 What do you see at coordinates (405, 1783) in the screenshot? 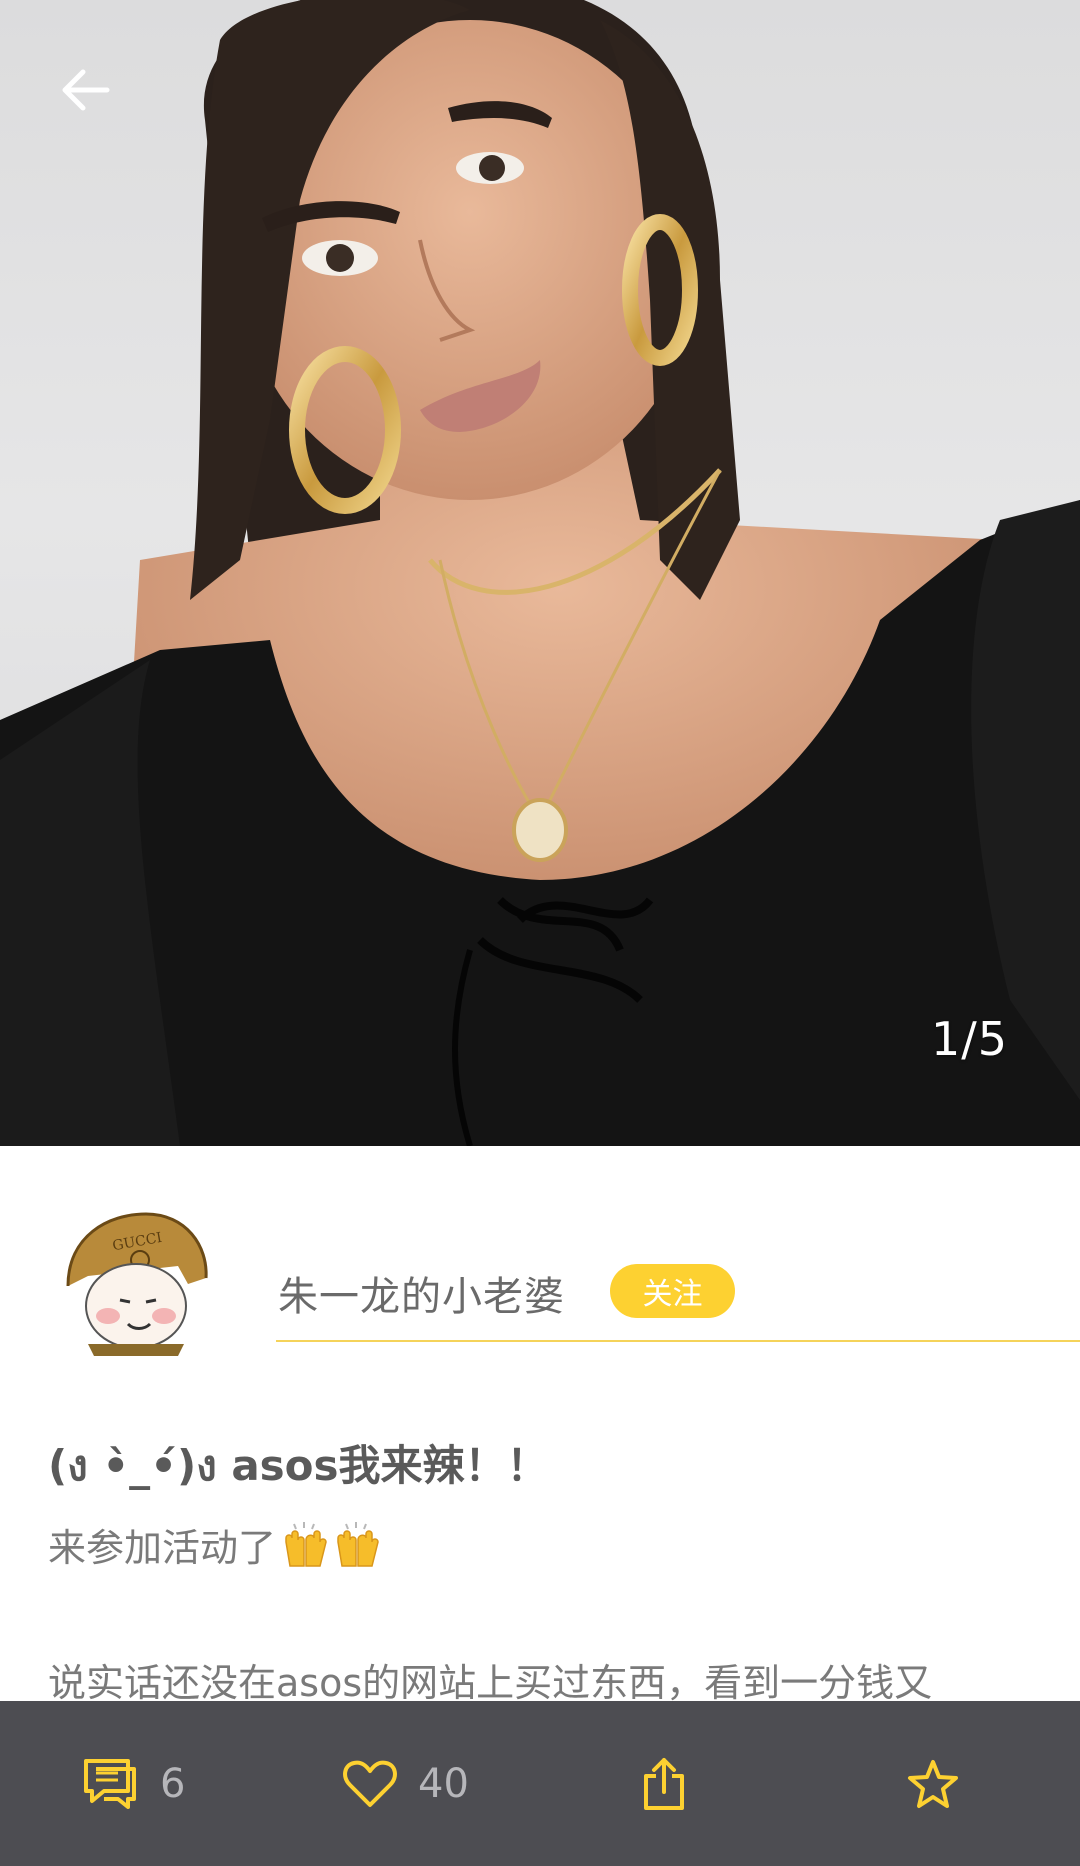
I see `like-button: 40` at bounding box center [405, 1783].